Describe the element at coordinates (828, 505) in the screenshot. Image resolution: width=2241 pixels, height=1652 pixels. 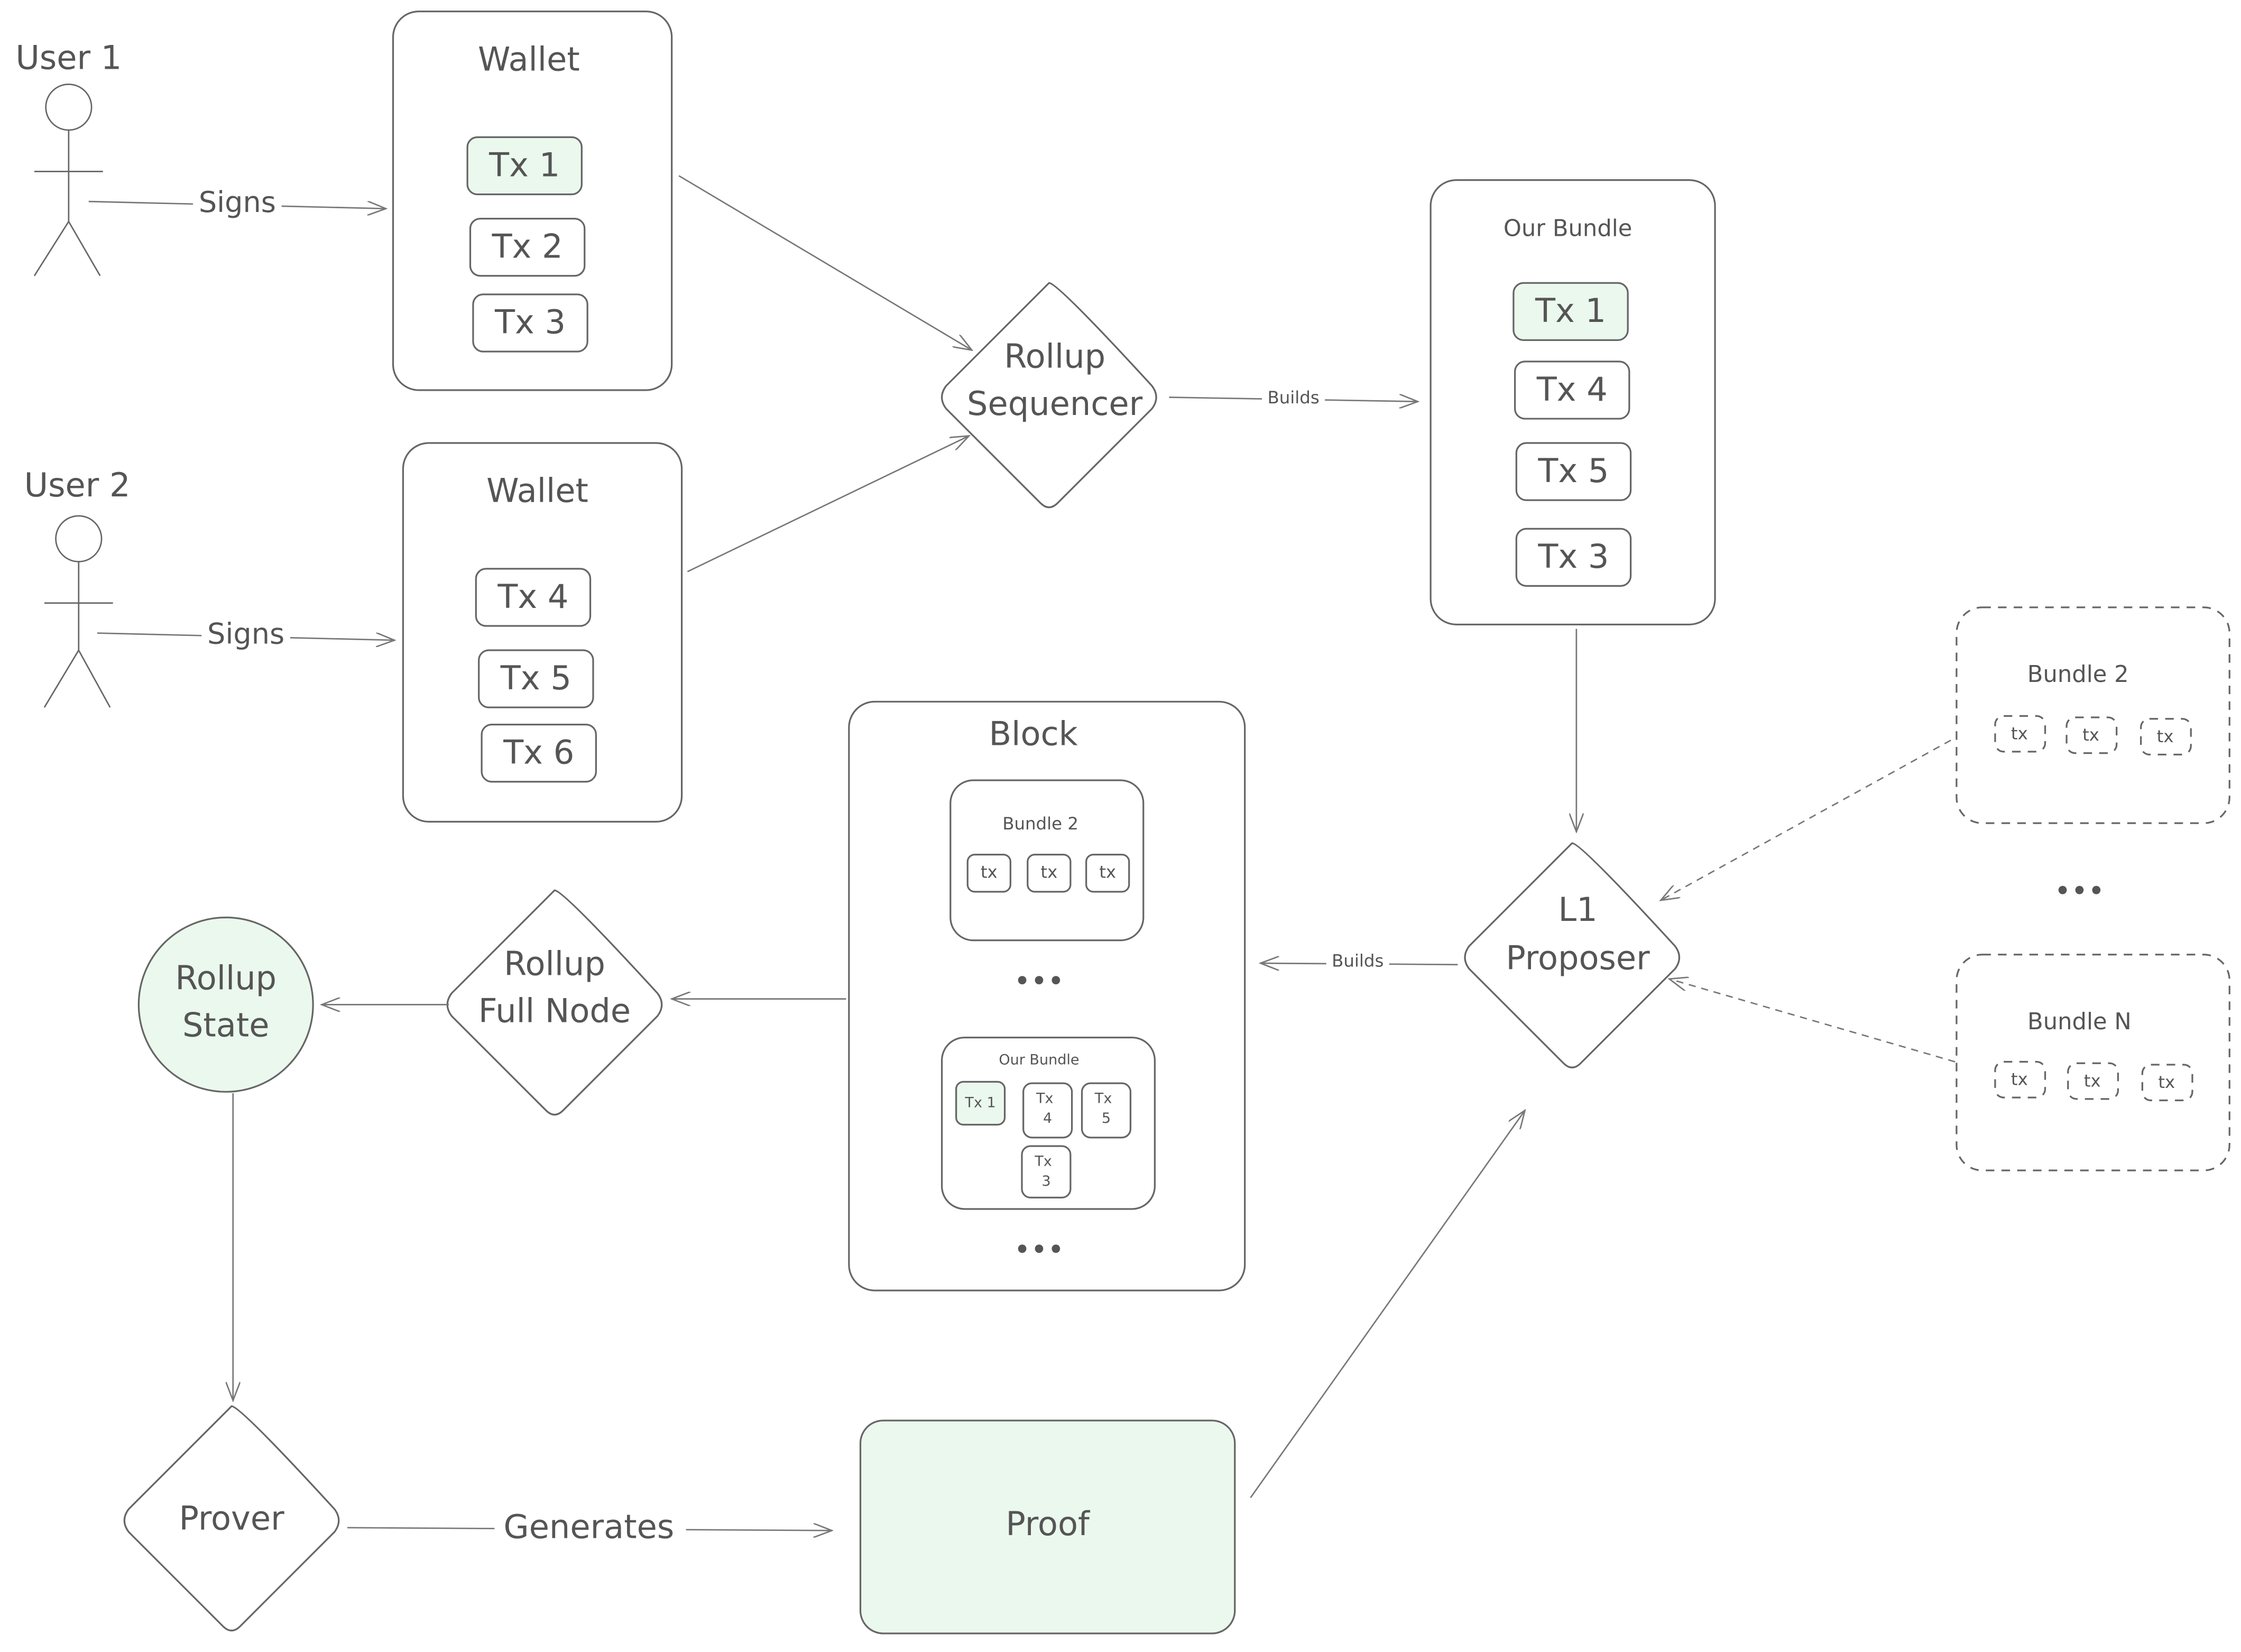
I see `wallet-2-to-sequencer-arrow` at that location.